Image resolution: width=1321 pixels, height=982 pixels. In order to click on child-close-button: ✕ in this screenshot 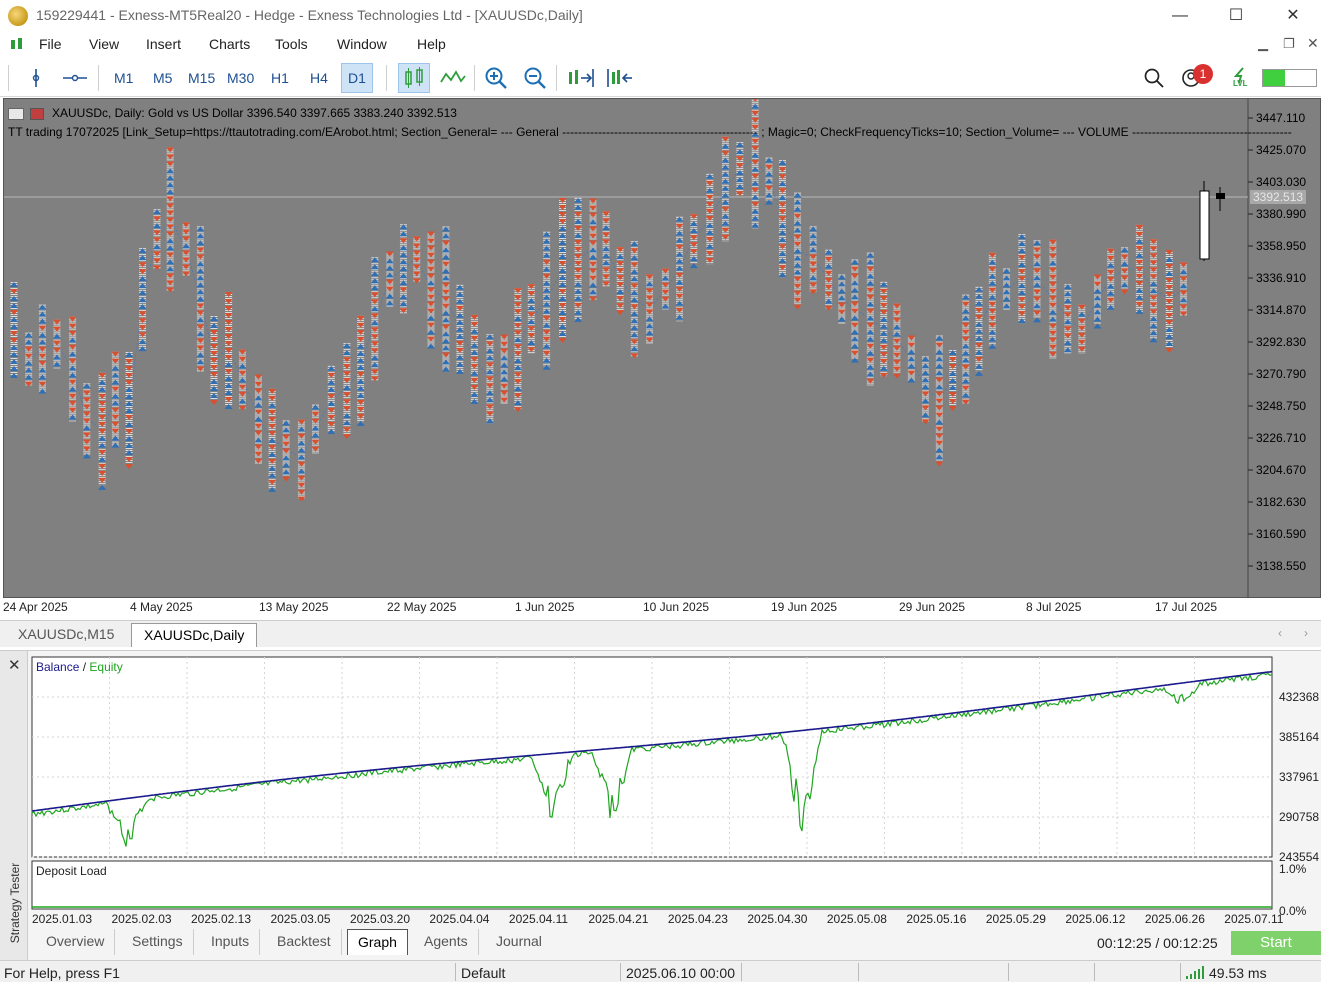, I will do `click(1313, 43)`.